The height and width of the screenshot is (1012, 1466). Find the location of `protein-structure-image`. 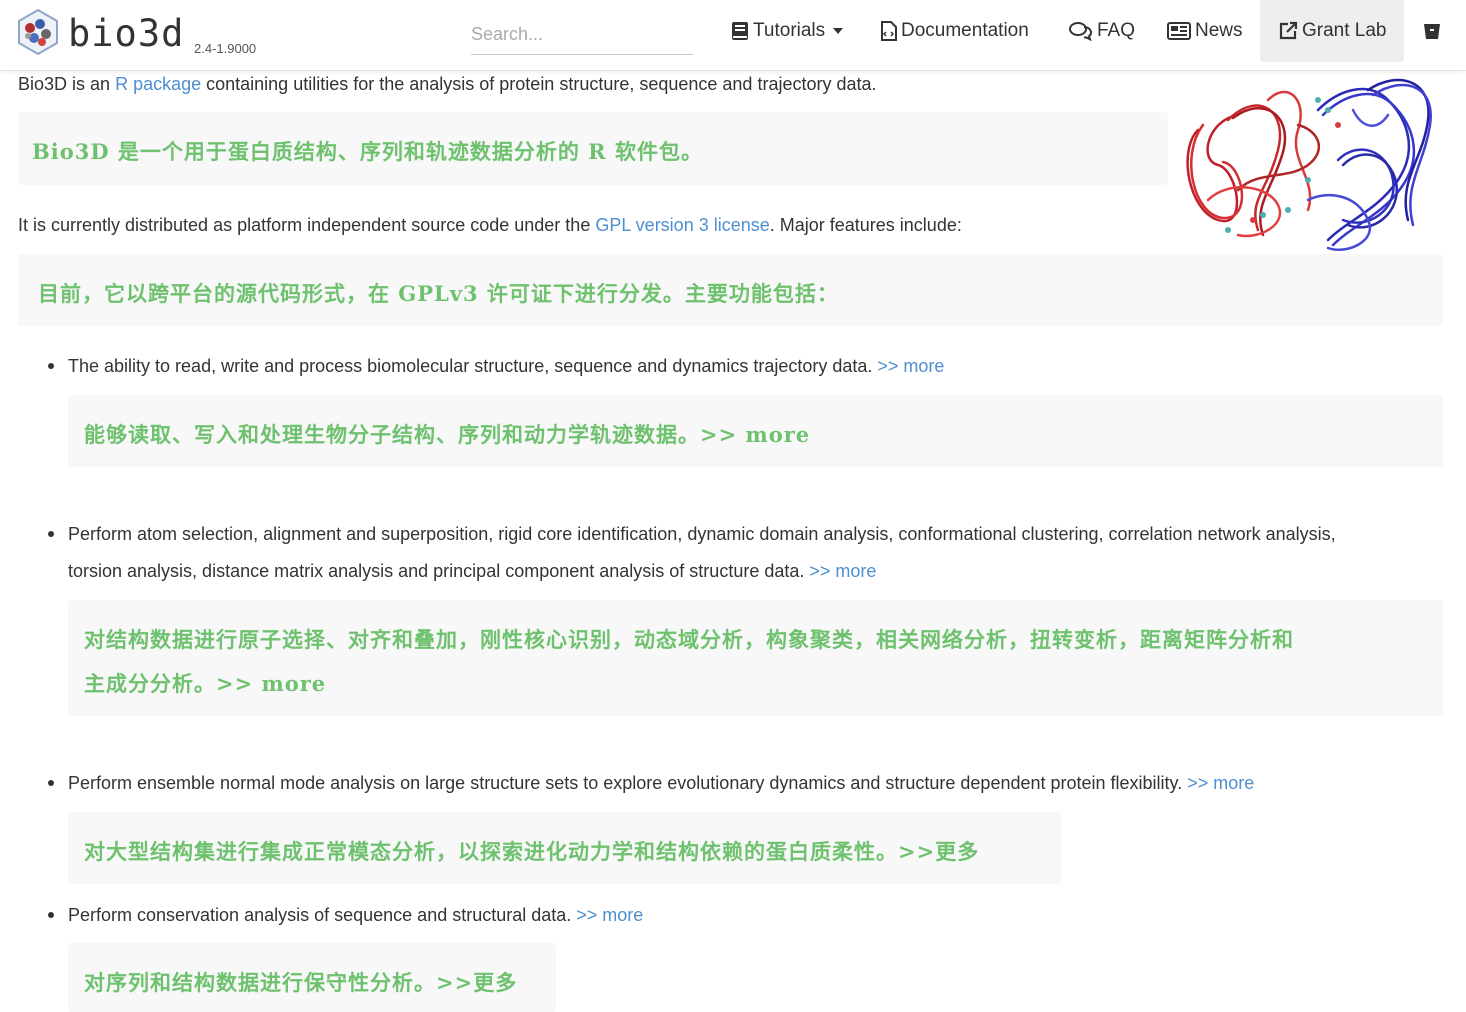

protein-structure-image is located at coordinates (1305, 166).